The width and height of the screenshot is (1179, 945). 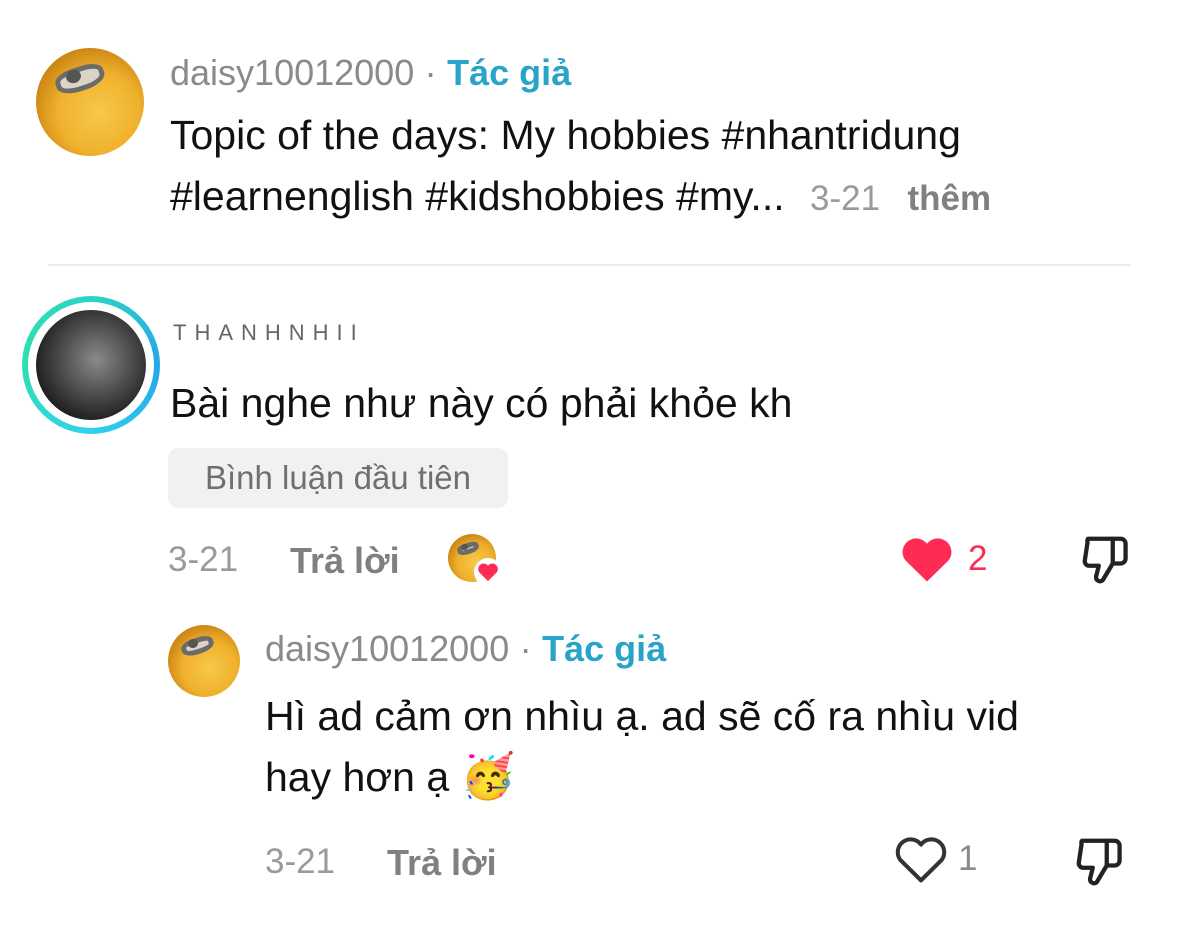 I want to click on divider, so click(x=589, y=265).